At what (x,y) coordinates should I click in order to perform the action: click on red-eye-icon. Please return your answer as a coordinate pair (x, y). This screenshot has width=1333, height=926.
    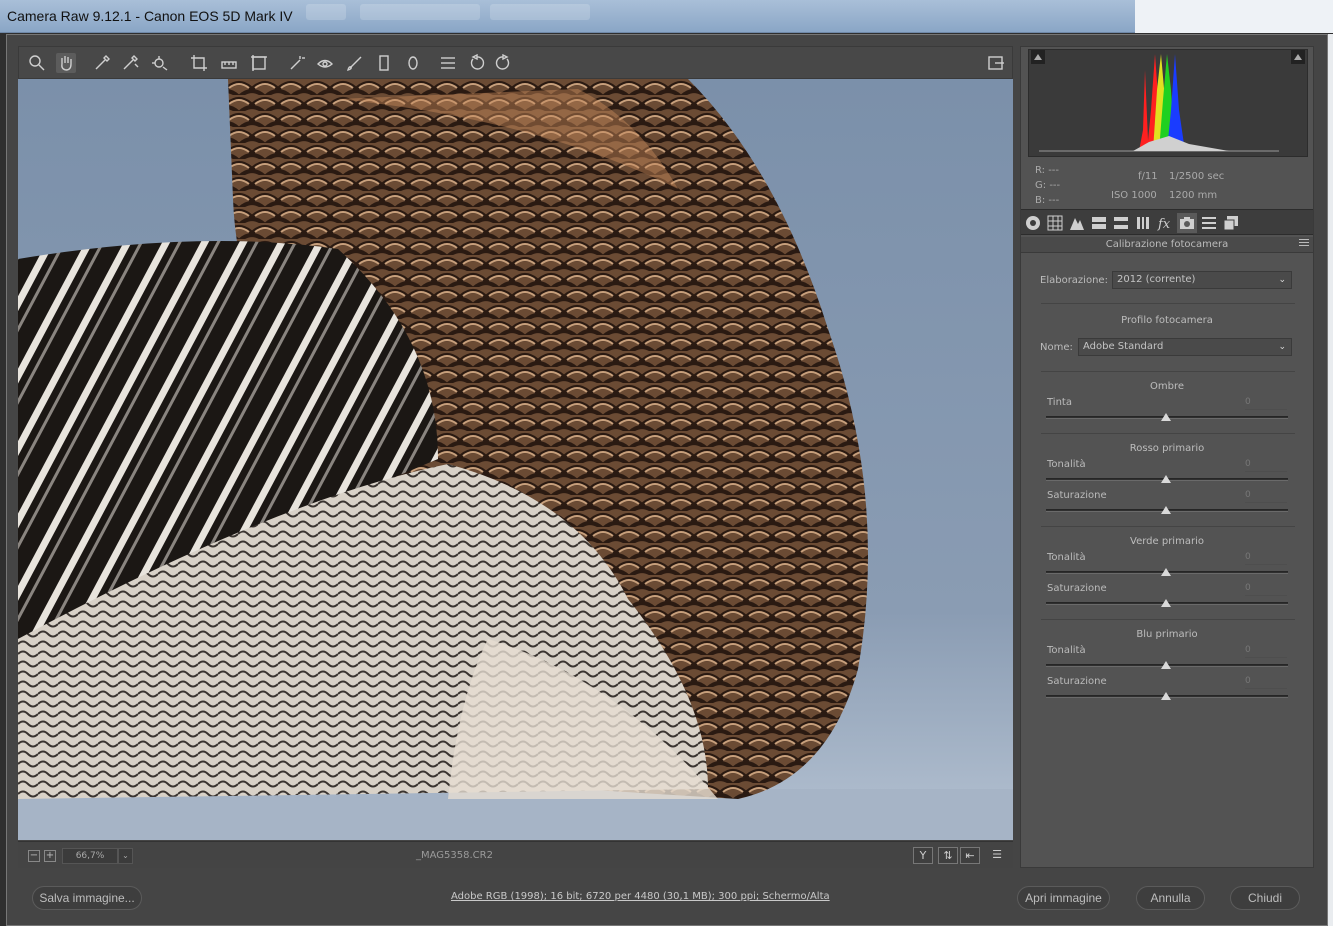
    Looking at the image, I should click on (325, 63).